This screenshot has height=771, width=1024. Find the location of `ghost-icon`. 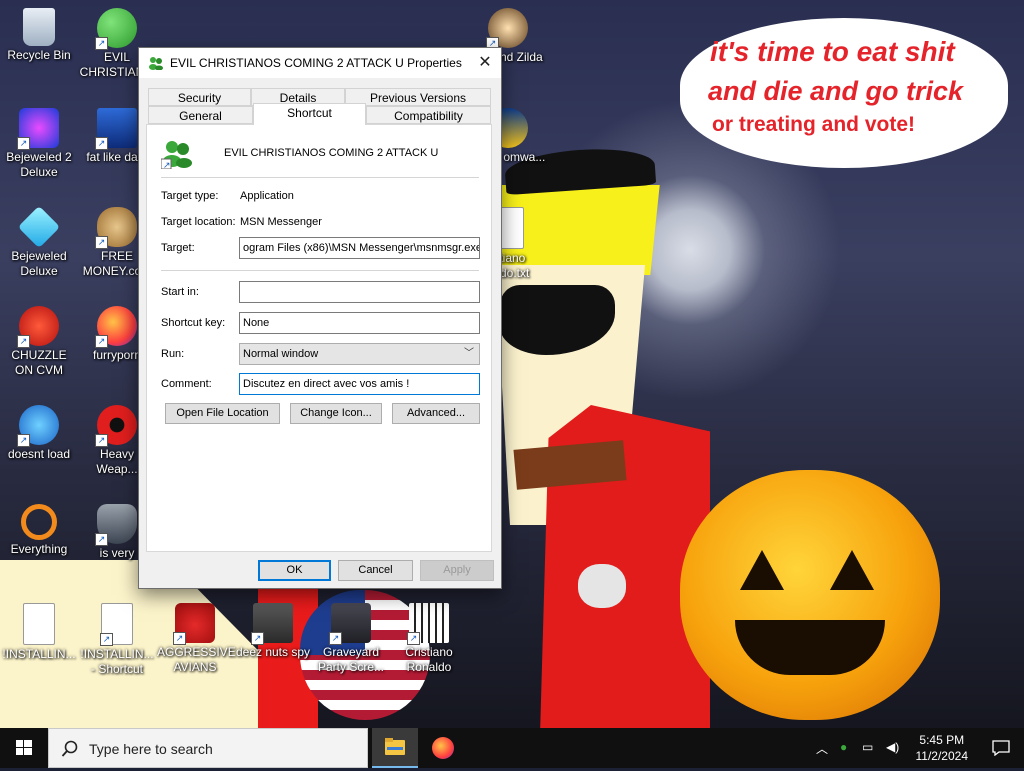

ghost-icon is located at coordinates (602, 586).